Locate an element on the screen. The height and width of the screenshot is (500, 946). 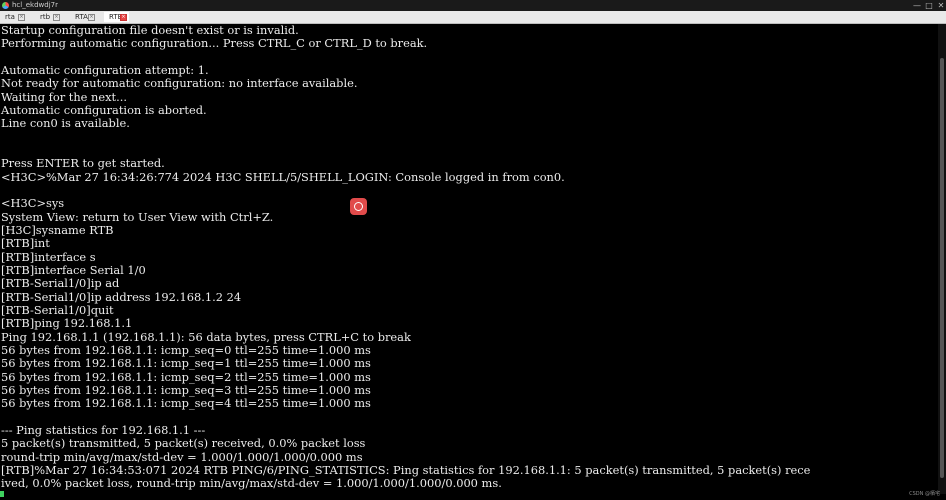
terminal-line: [RTB]int is located at coordinates (25, 243).